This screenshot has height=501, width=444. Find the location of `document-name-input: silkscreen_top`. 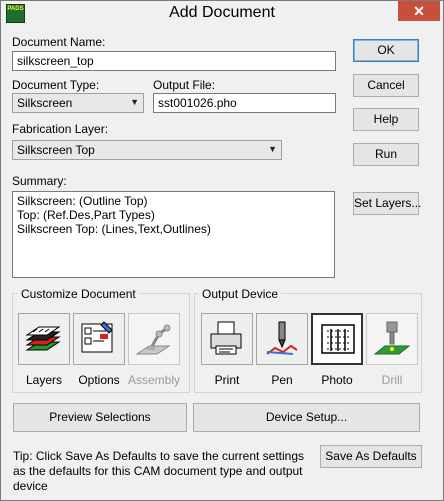

document-name-input: silkscreen_top is located at coordinates (174, 61).